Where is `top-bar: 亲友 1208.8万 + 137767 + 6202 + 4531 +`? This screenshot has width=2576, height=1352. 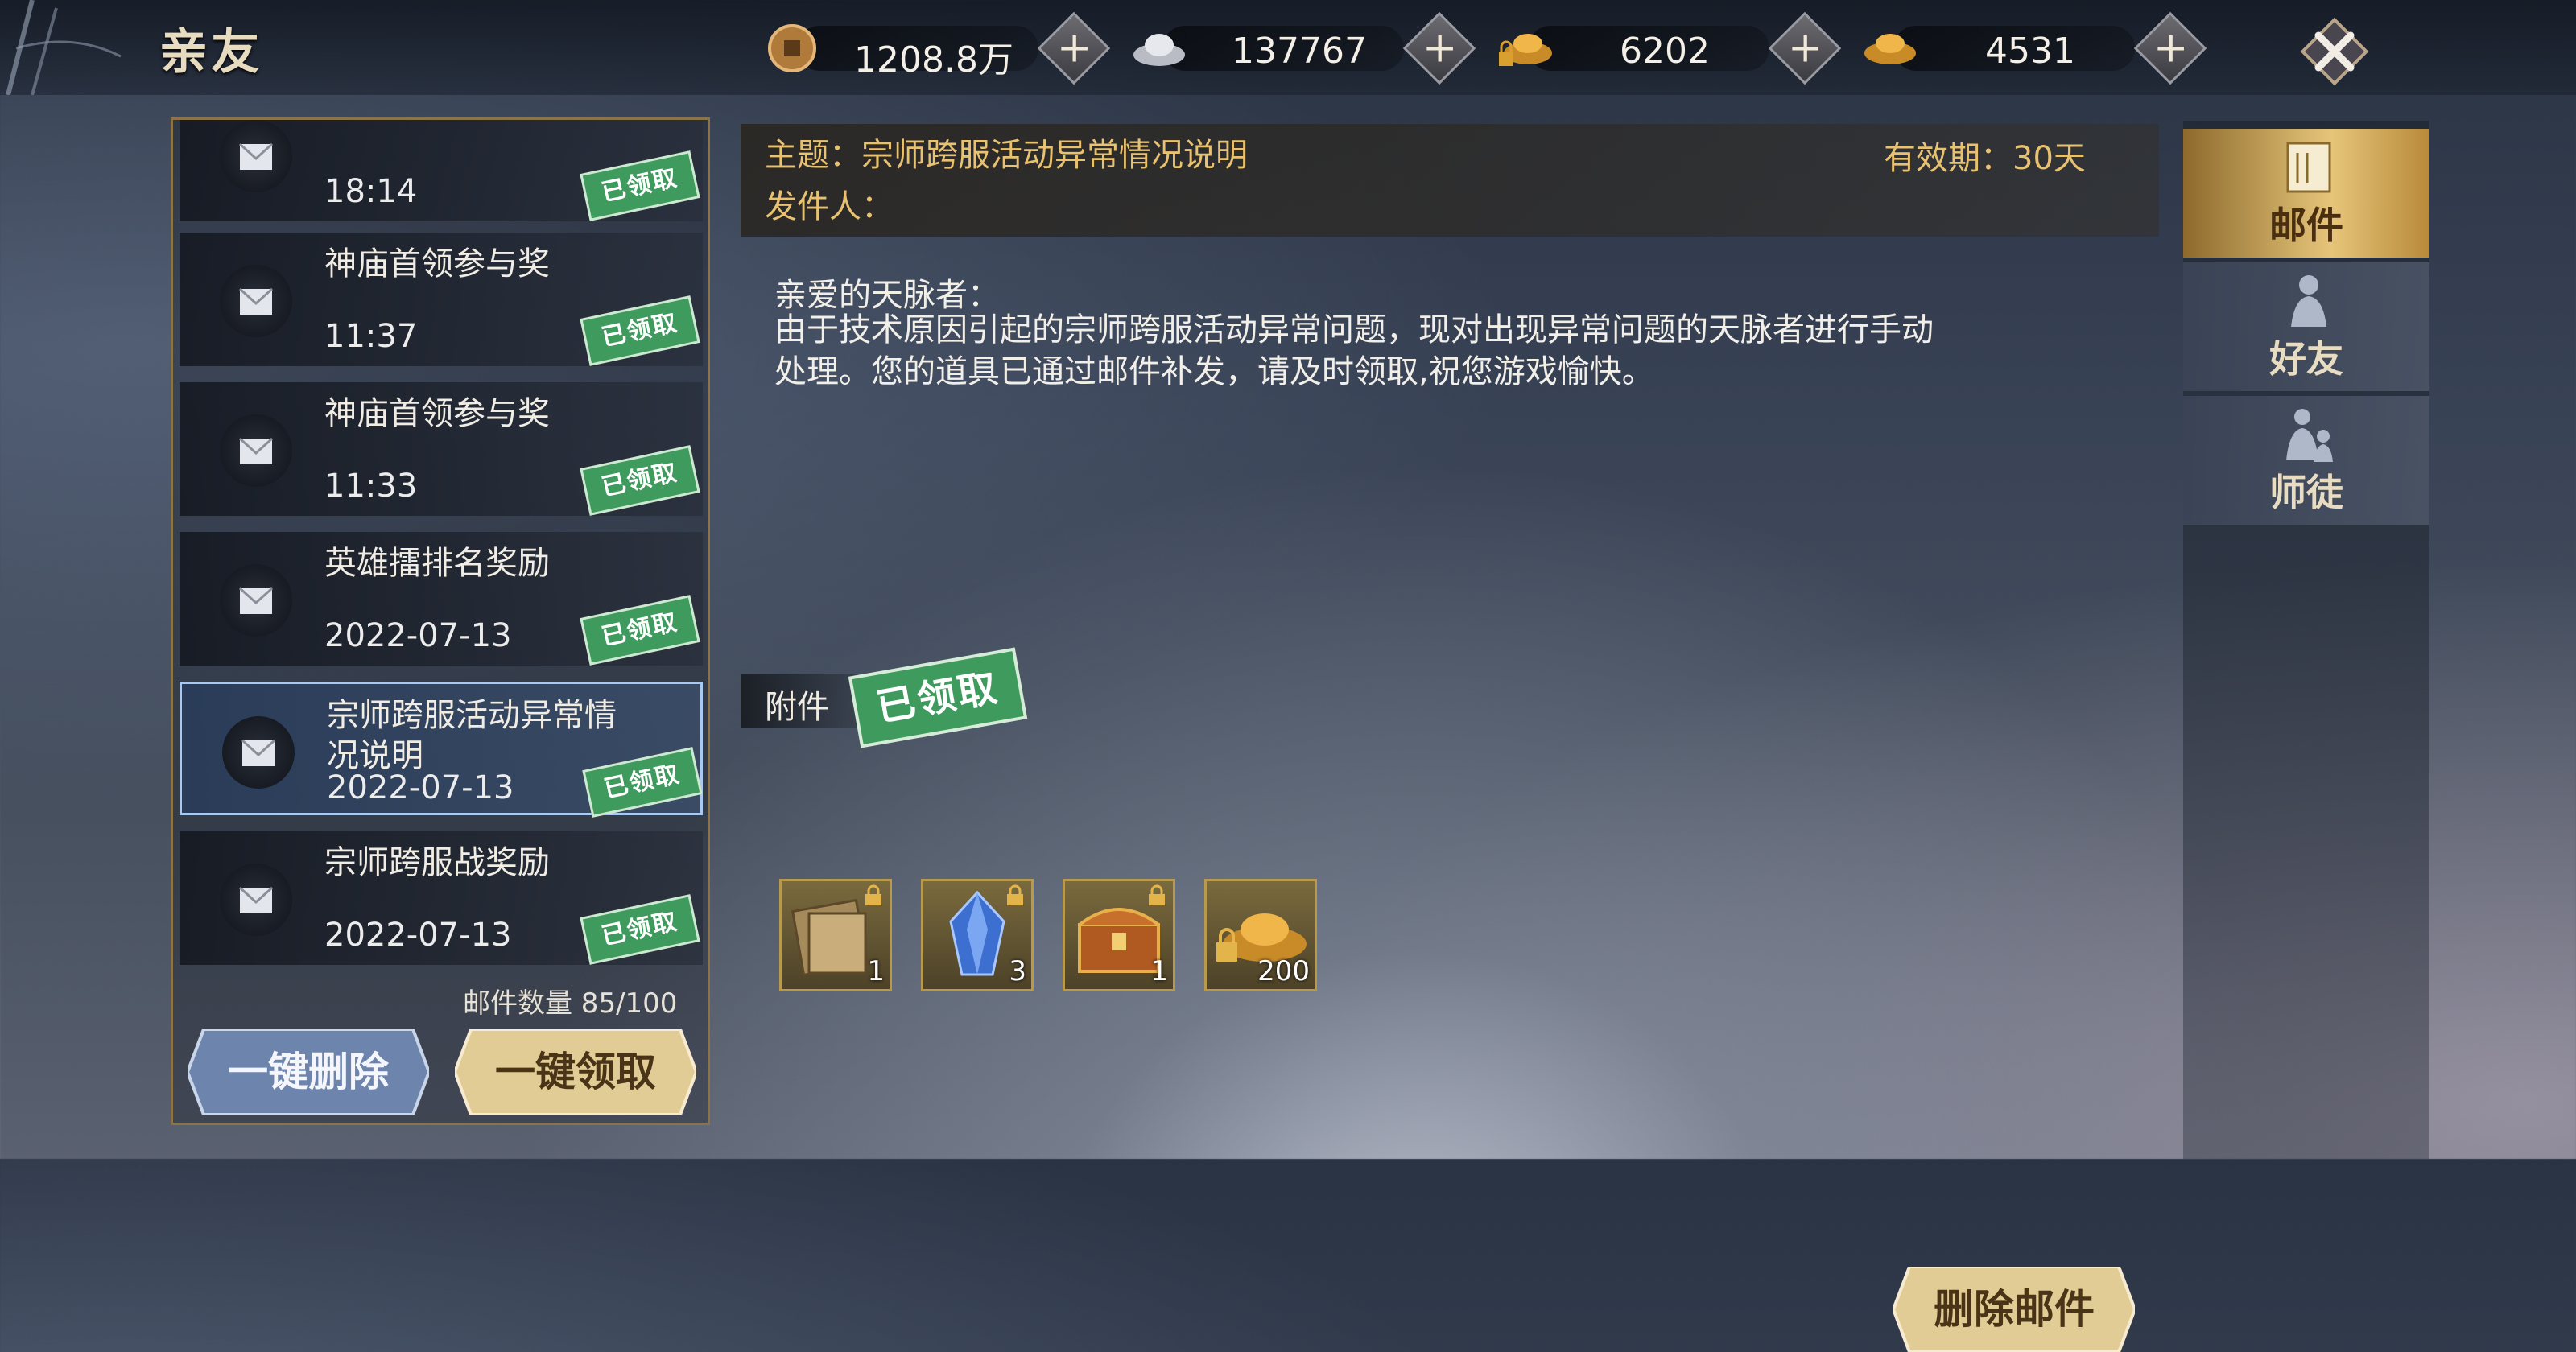
top-bar: 亲友 1208.8万 + 137767 + 6202 + 4531 + is located at coordinates (1288, 47).